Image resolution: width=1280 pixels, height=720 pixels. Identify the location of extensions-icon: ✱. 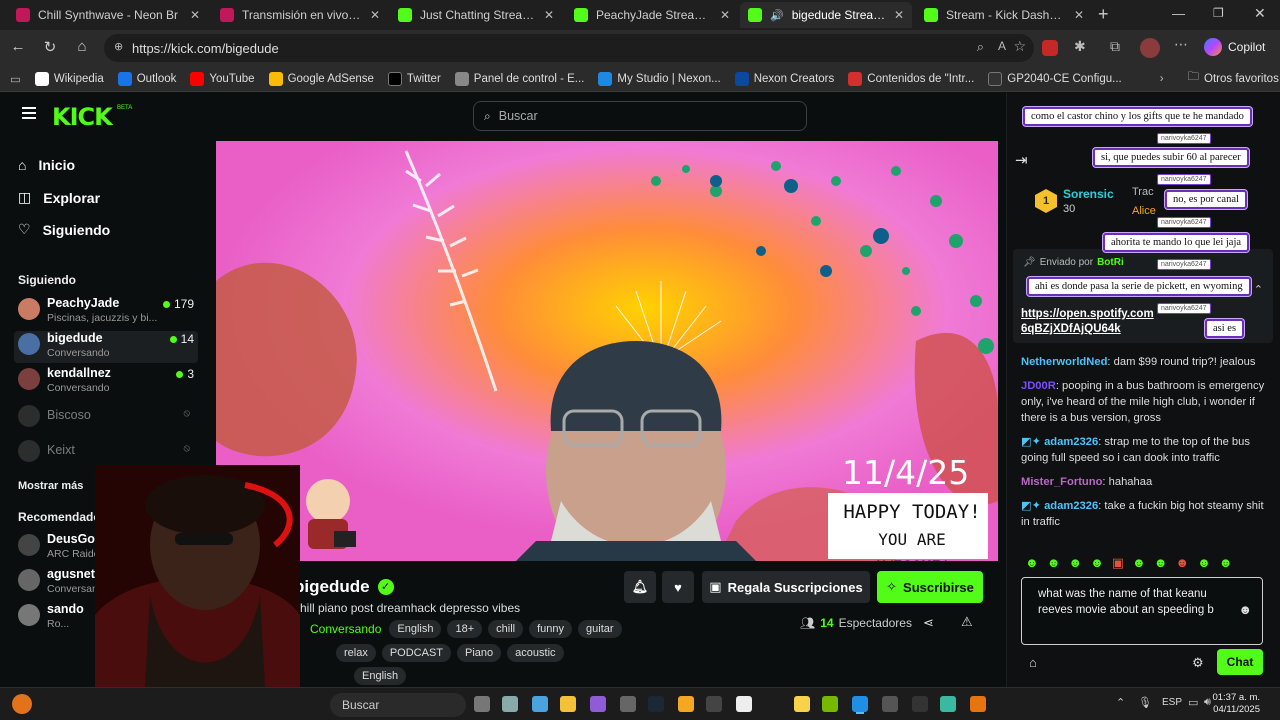
(1080, 46).